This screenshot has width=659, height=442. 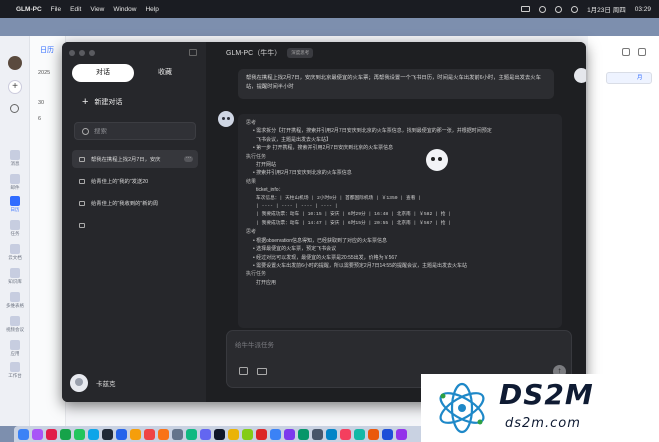 I want to click on rail-label: 消息, so click(x=15, y=163).